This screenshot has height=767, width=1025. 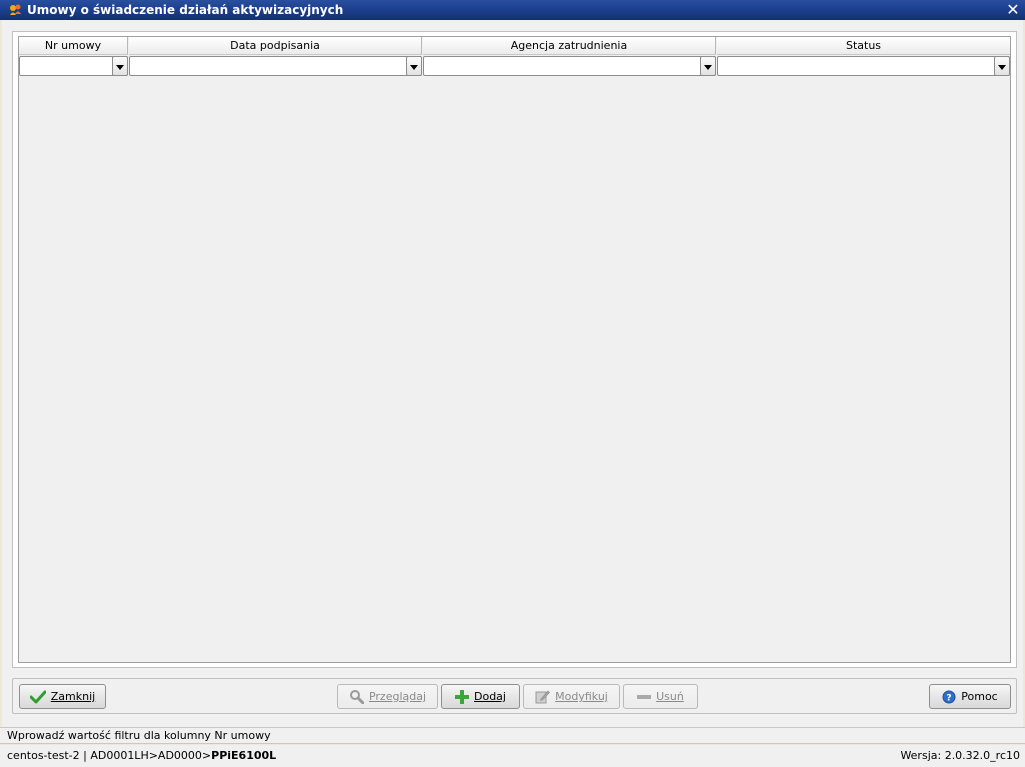 What do you see at coordinates (979, 696) in the screenshot?
I see `help-button-label: Pomoc` at bounding box center [979, 696].